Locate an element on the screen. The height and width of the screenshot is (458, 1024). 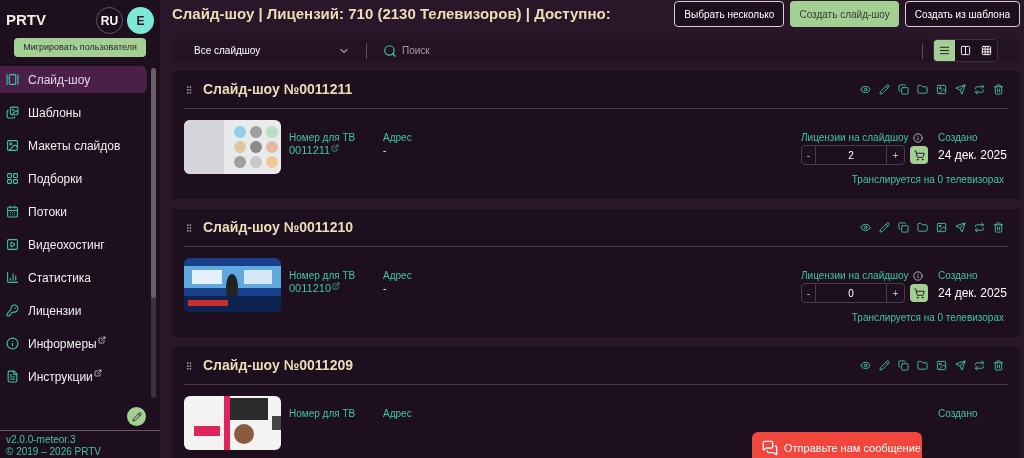
columns-icon is located at coordinates (965, 50).